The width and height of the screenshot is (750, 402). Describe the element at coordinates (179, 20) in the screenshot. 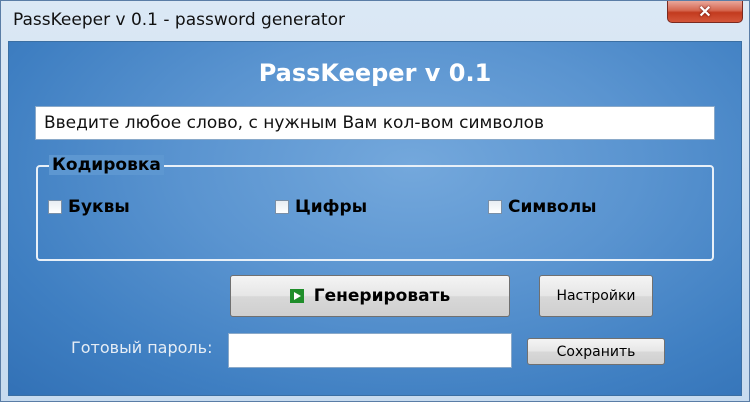

I see `window-title: PassKeeper v 0.1 - password generator` at that location.